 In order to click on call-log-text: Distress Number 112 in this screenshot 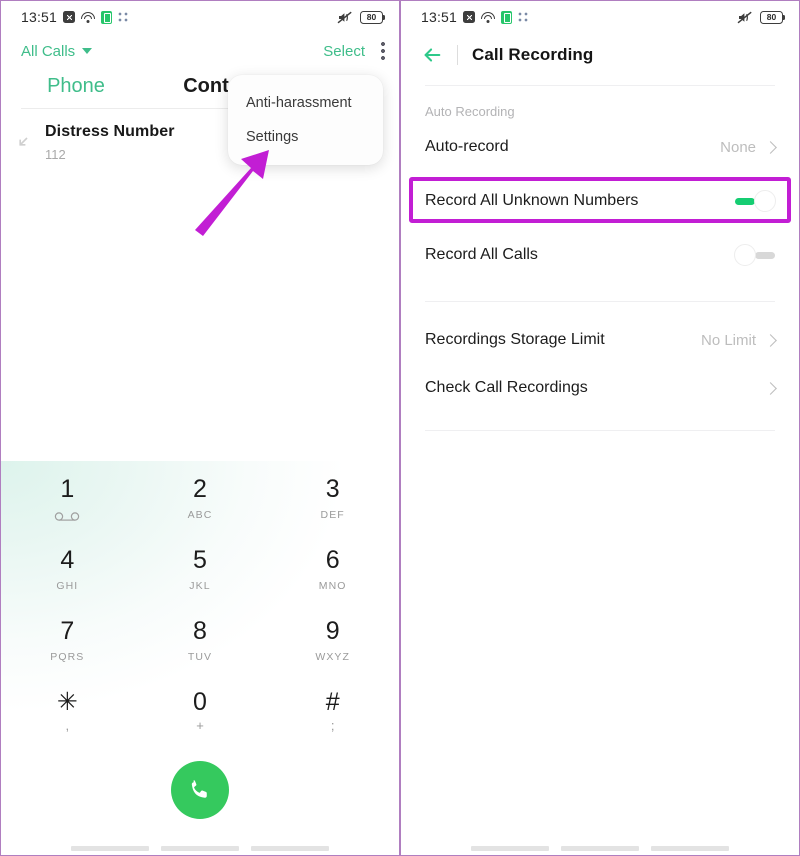, I will do `click(105, 142)`.